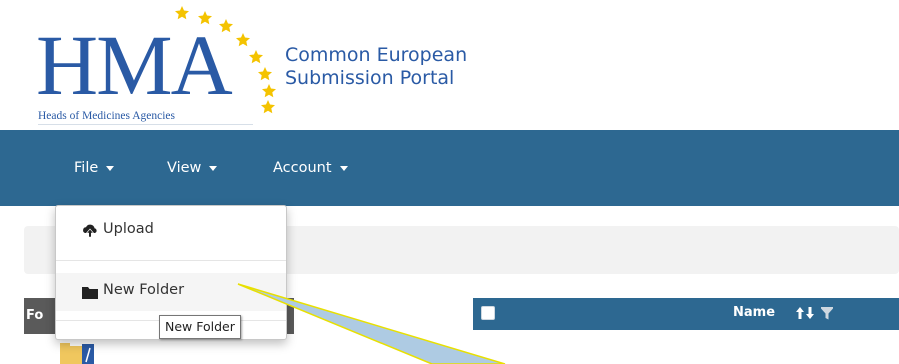 The image size is (899, 364). I want to click on menu-divider, so click(171, 260).